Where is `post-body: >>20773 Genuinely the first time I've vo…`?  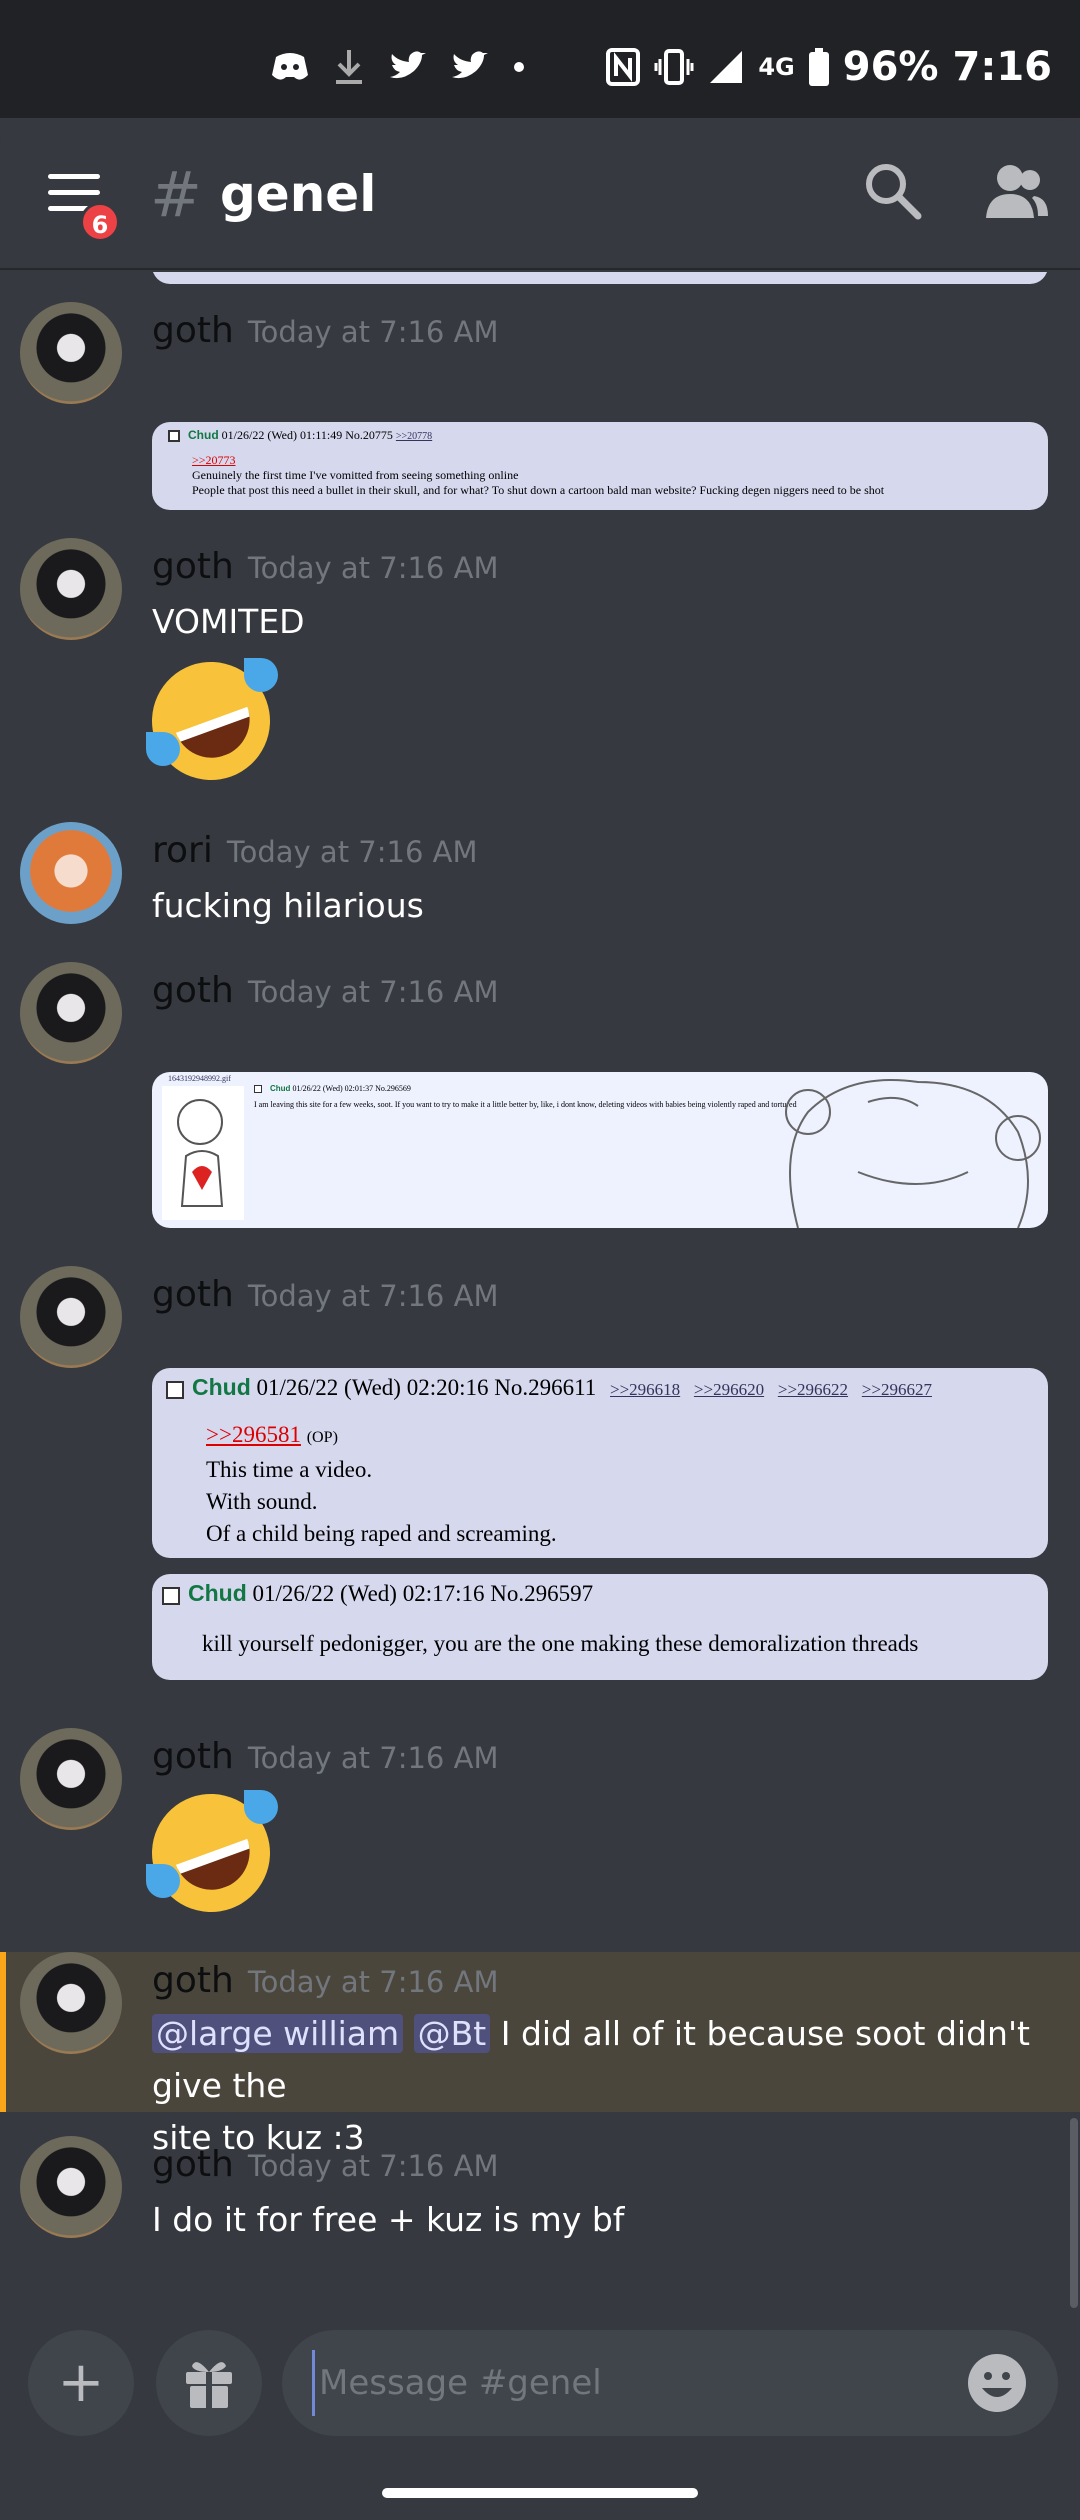 post-body: >>20773 Genuinely the first time I've vo… is located at coordinates (538, 475).